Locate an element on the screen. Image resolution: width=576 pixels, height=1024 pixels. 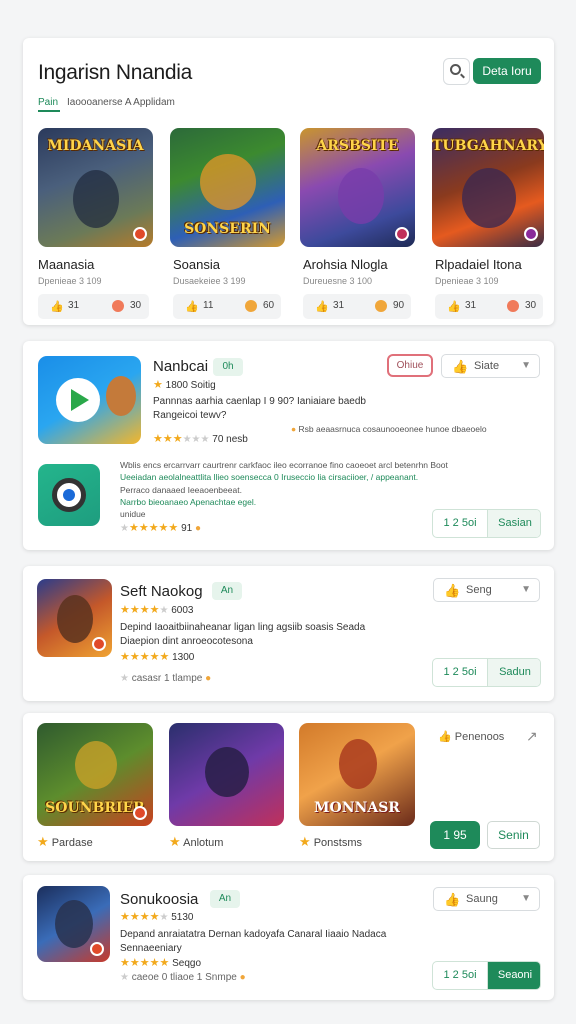
gallery-thumb-3: MONNASR is located at coordinates (357, 774).